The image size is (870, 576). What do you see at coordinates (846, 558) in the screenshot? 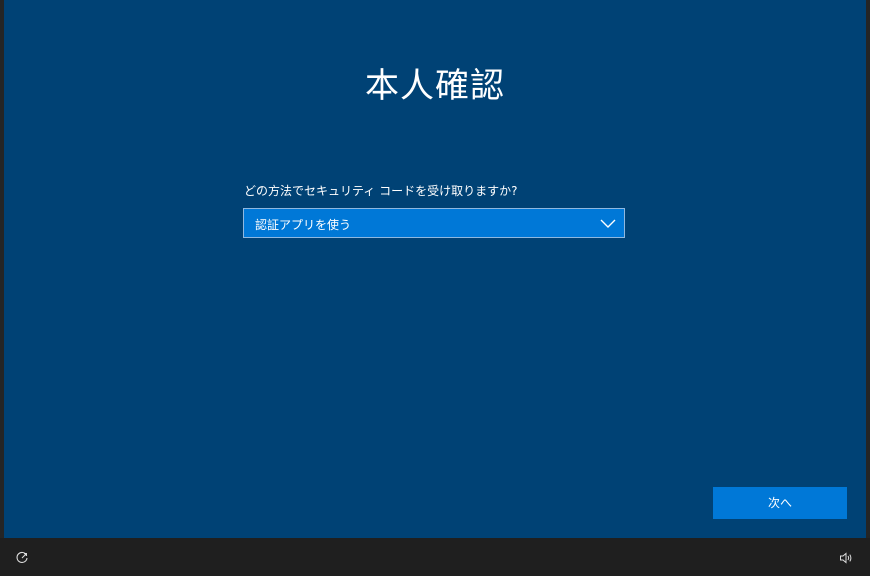
I see `volume-icon` at bounding box center [846, 558].